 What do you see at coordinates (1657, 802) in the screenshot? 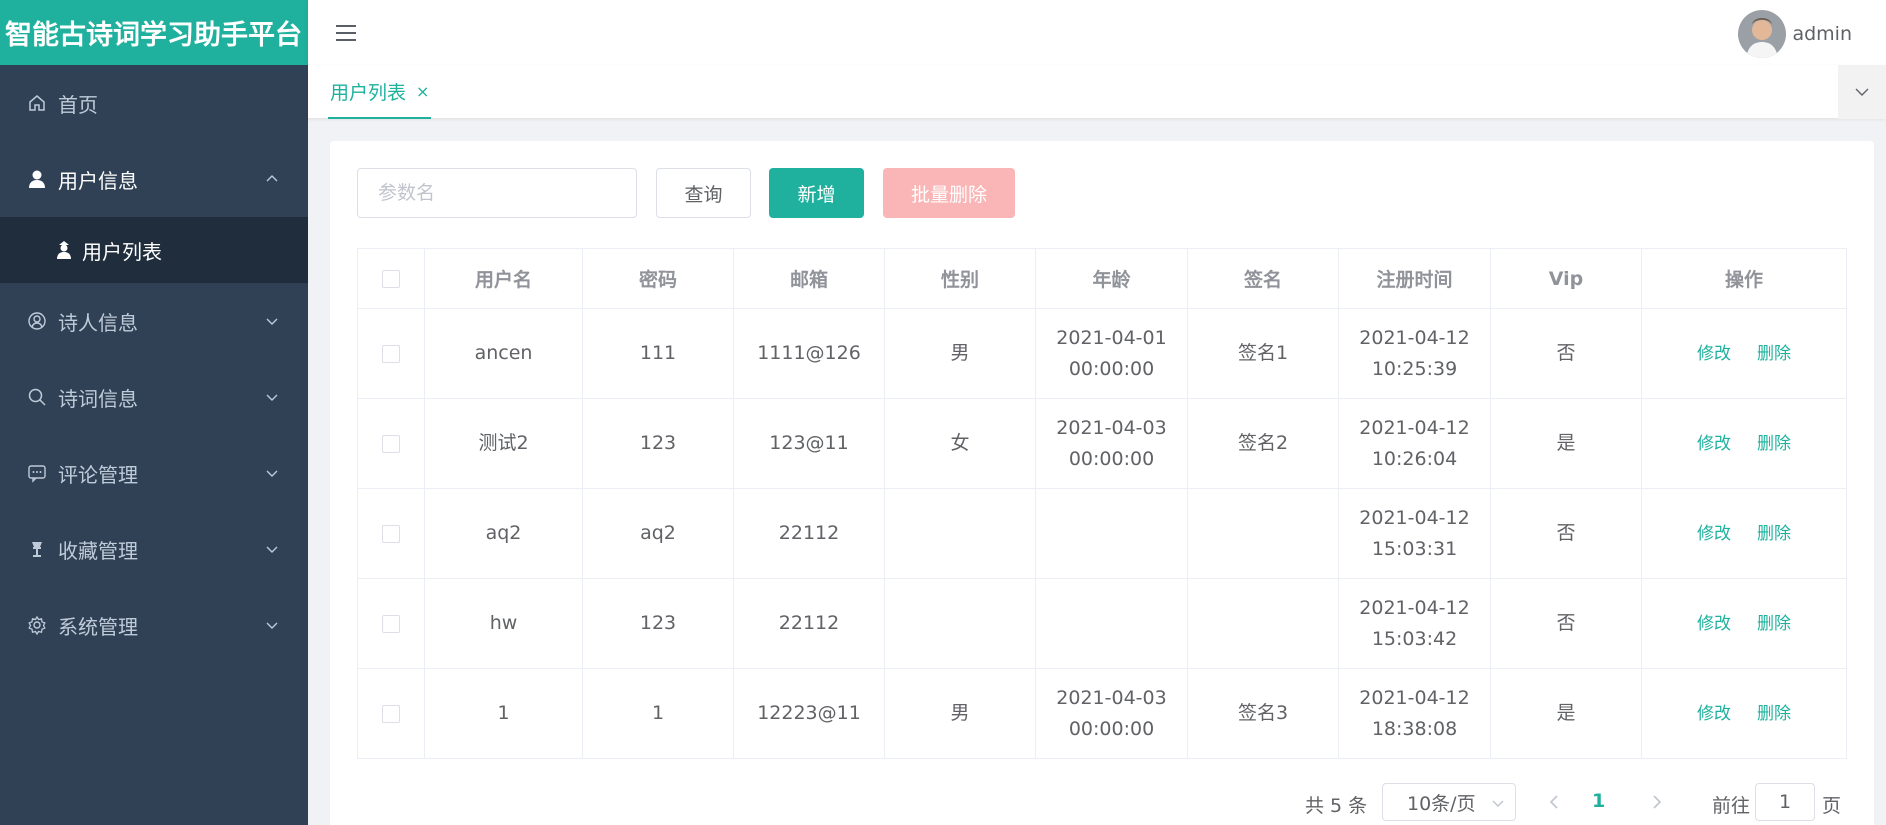
I see `next-page-button` at bounding box center [1657, 802].